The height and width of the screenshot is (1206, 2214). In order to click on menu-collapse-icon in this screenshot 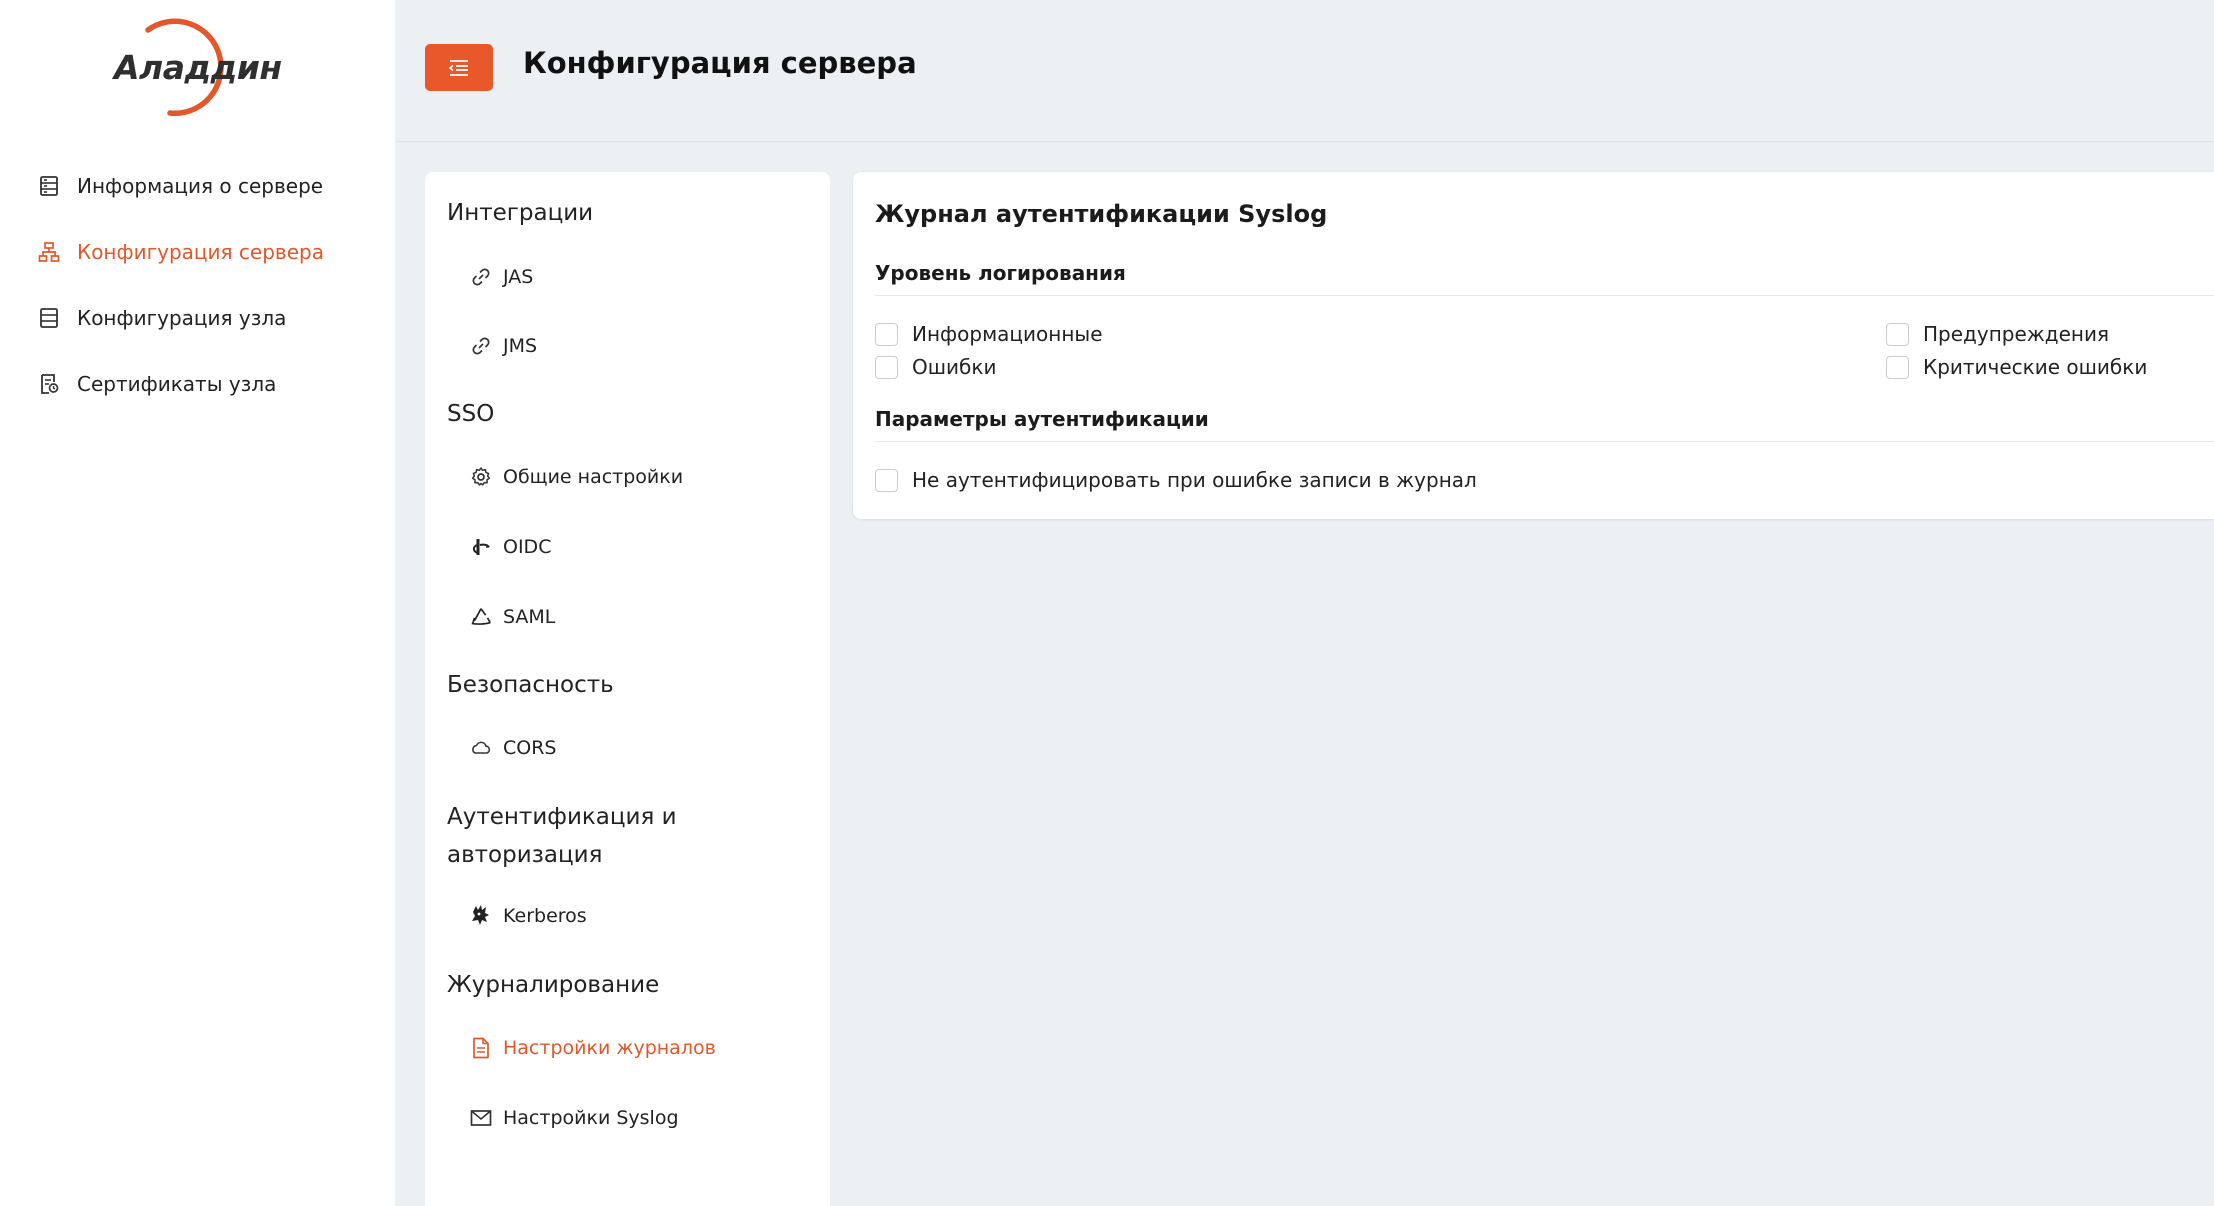, I will do `click(458, 67)`.